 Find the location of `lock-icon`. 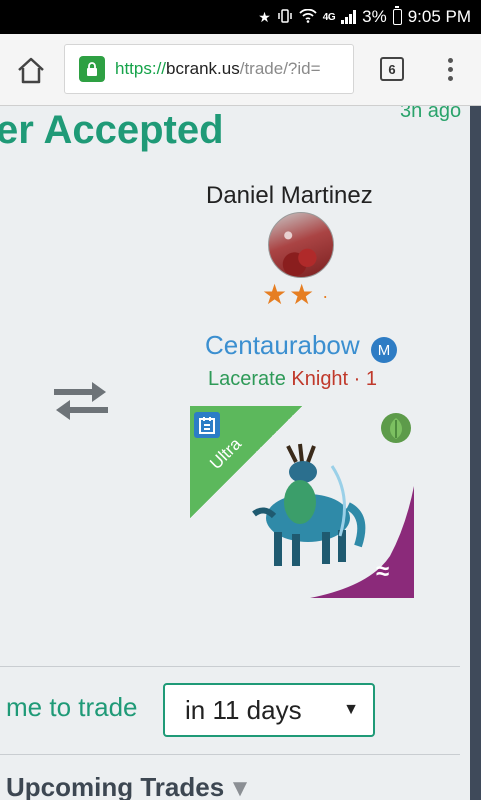

lock-icon is located at coordinates (92, 69).